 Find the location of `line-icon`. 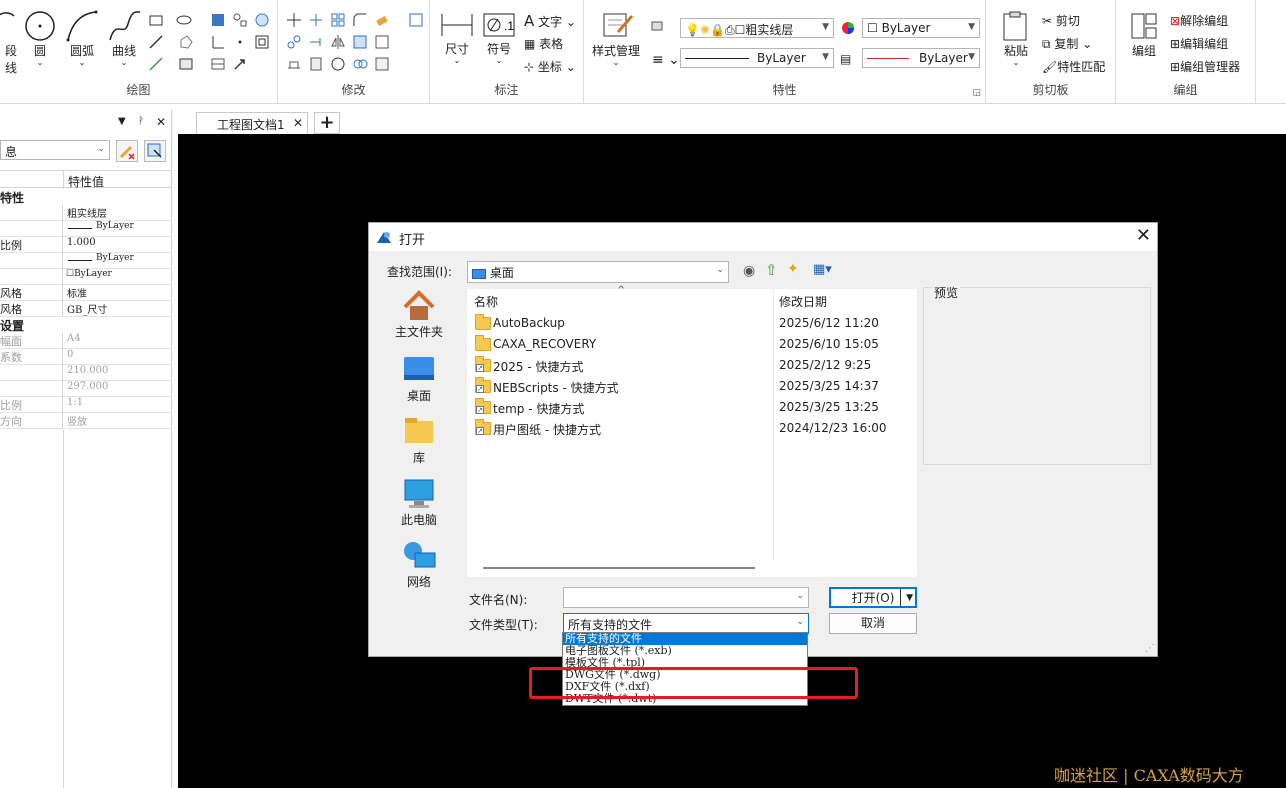

line-icon is located at coordinates (156, 42).